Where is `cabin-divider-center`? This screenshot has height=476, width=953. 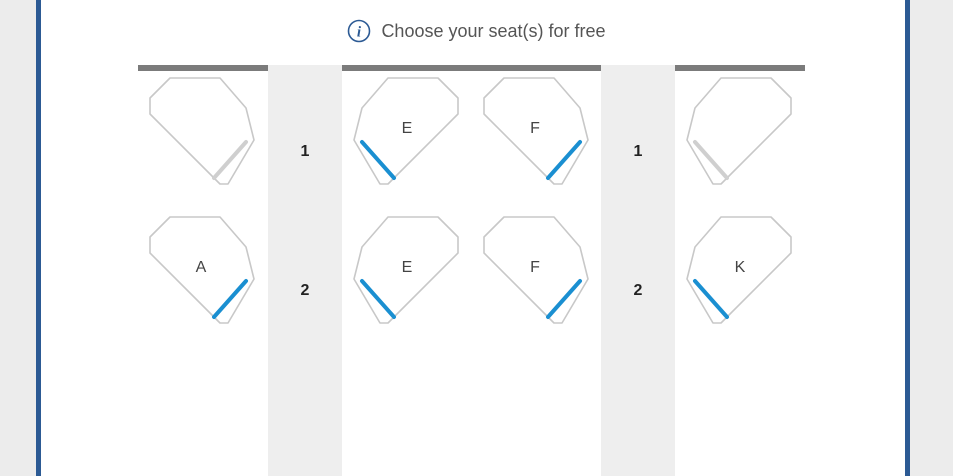 cabin-divider-center is located at coordinates (471, 68).